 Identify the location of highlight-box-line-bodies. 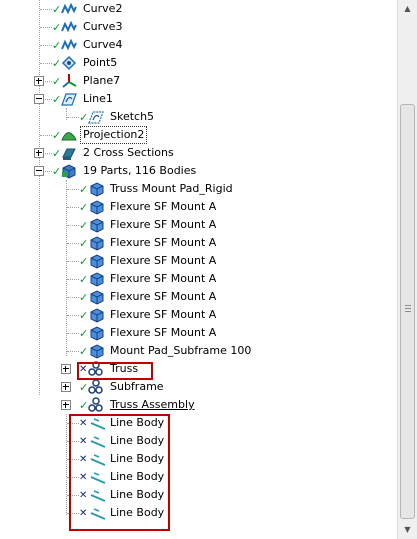
(119, 472).